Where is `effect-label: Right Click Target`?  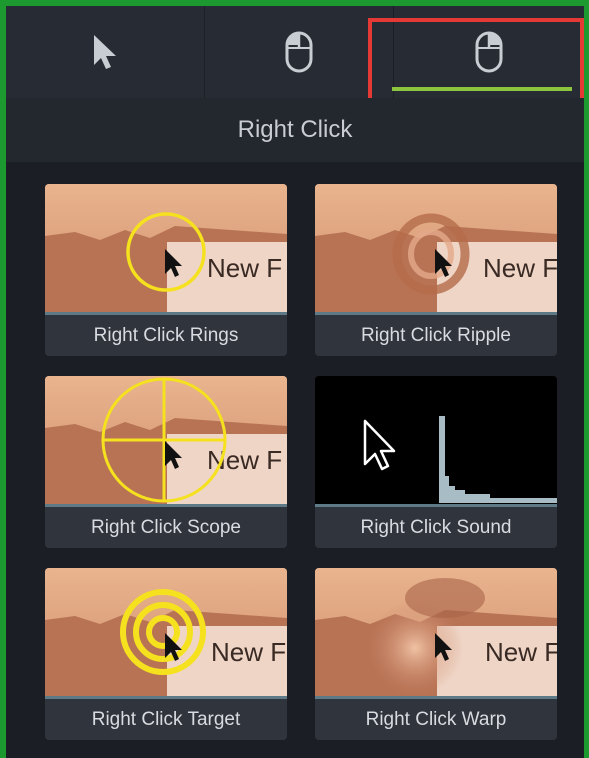 effect-label: Right Click Target is located at coordinates (166, 719).